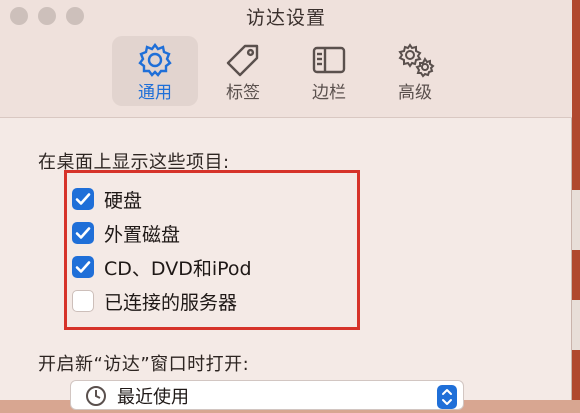 Image resolution: width=580 pixels, height=413 pixels. I want to click on tab-general: 通用, so click(155, 71).